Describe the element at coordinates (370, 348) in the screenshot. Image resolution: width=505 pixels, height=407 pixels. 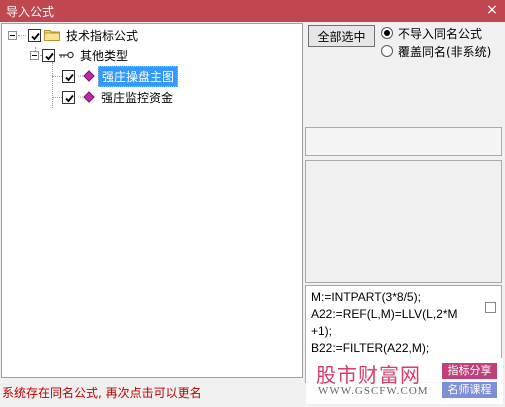
I see `formula-line: B22:=FILTER(A22,M);` at that location.